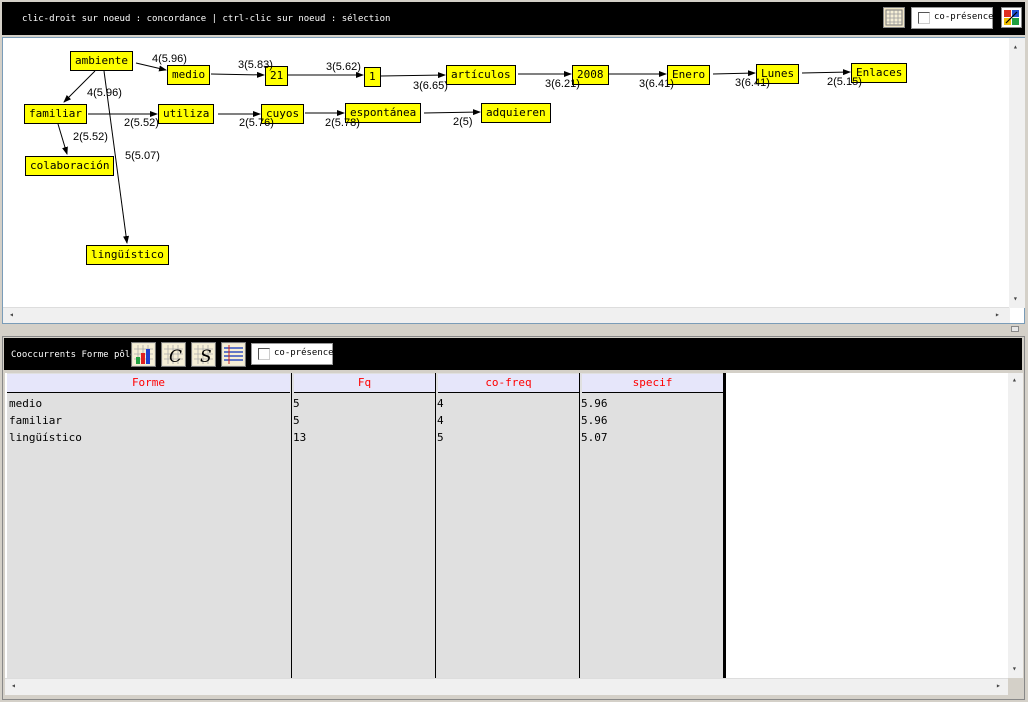  I want to click on s-grid-icon: S, so click(203, 354).